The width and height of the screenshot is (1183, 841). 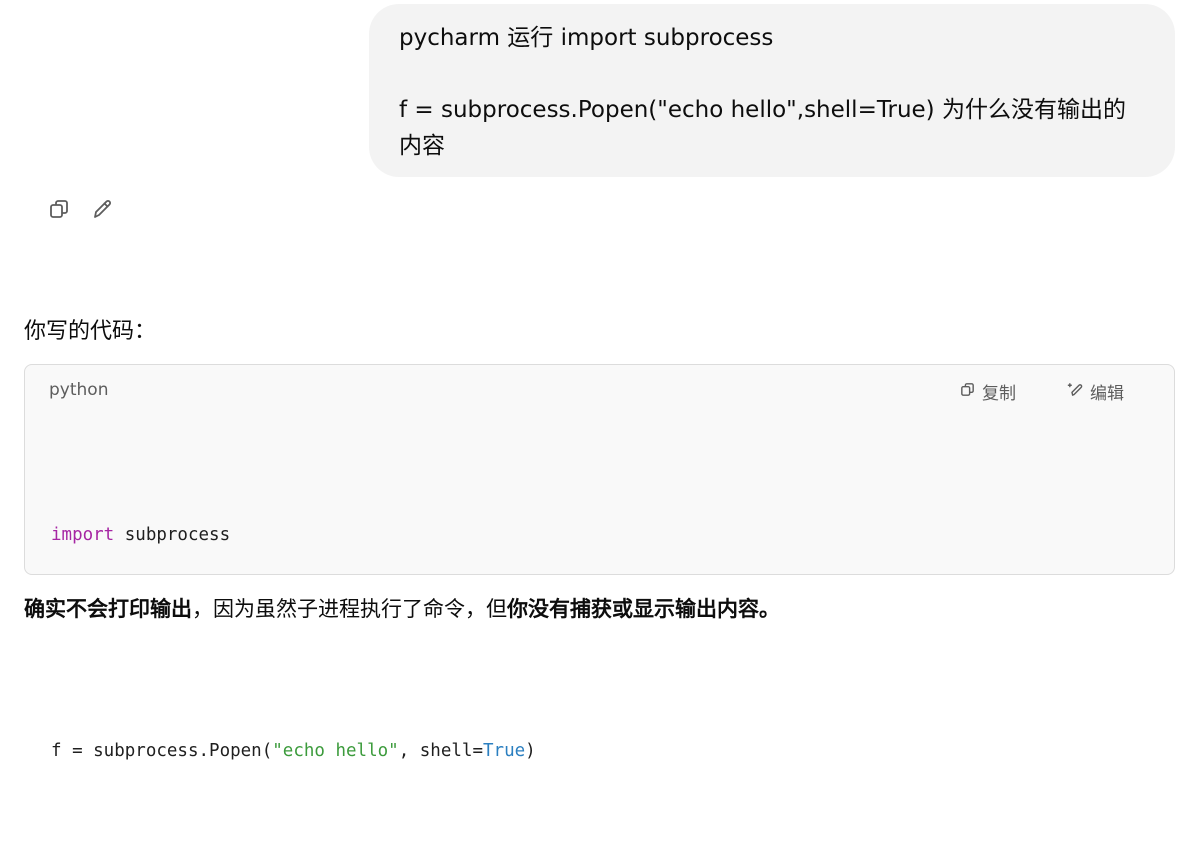 What do you see at coordinates (504, 751) in the screenshot?
I see `code-boolean: True` at bounding box center [504, 751].